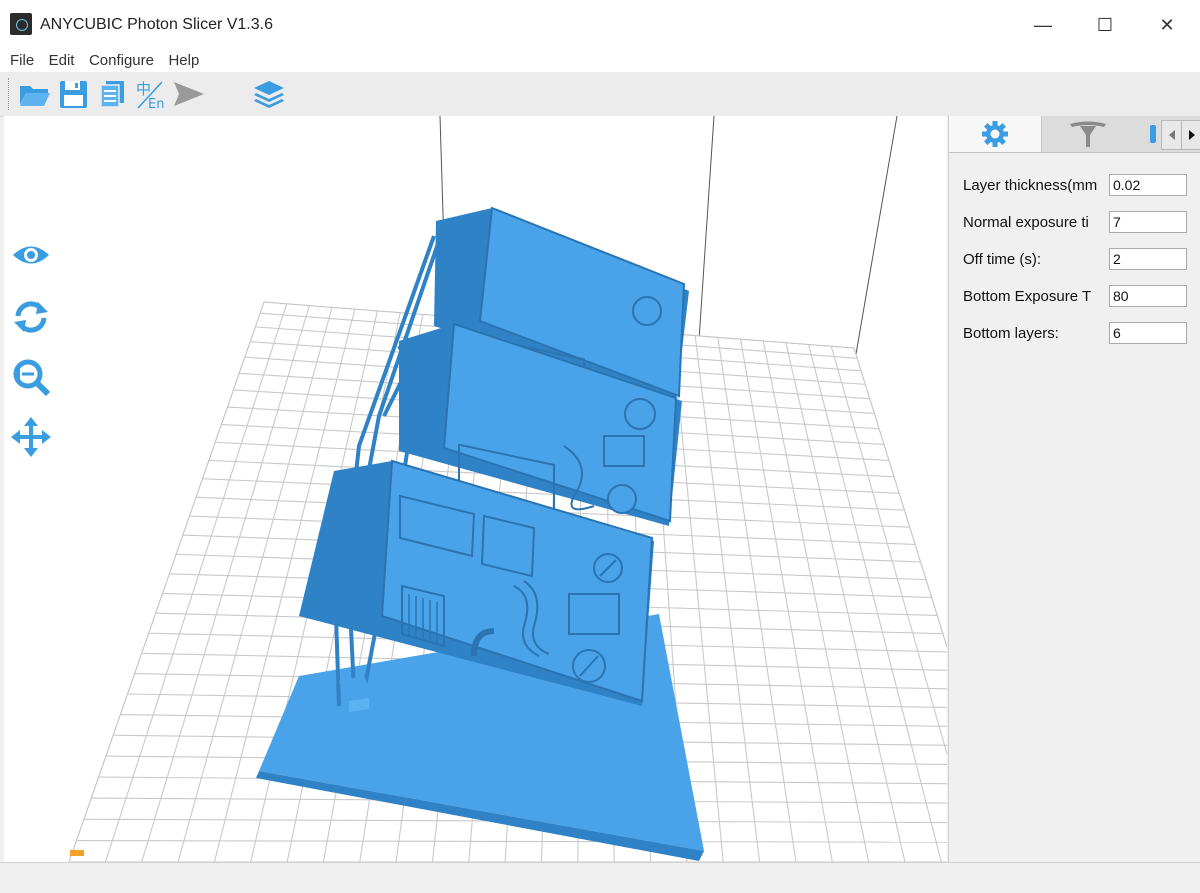 The image size is (1200, 893). I want to click on panel-tabs, so click(1074, 134).